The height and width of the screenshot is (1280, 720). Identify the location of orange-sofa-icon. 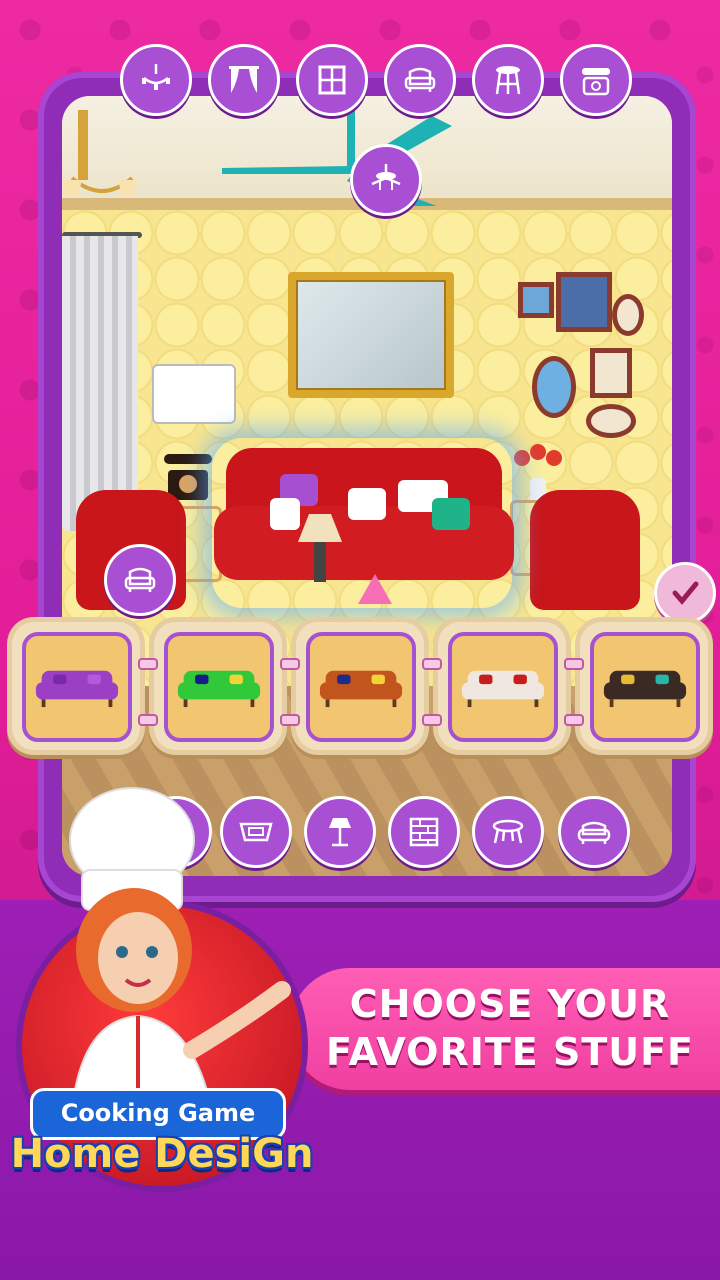
(361, 689).